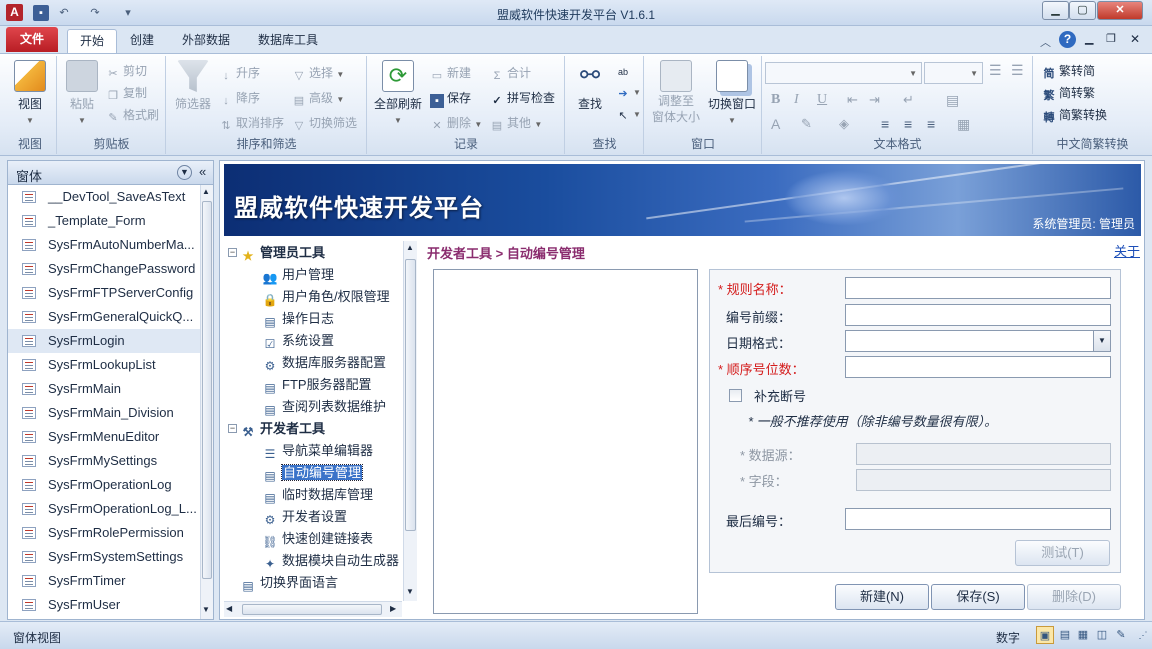 The width and height of the screenshot is (1152, 649). What do you see at coordinates (288, 41) in the screenshot?
I see `tab-database-tools: 数据库工具` at bounding box center [288, 41].